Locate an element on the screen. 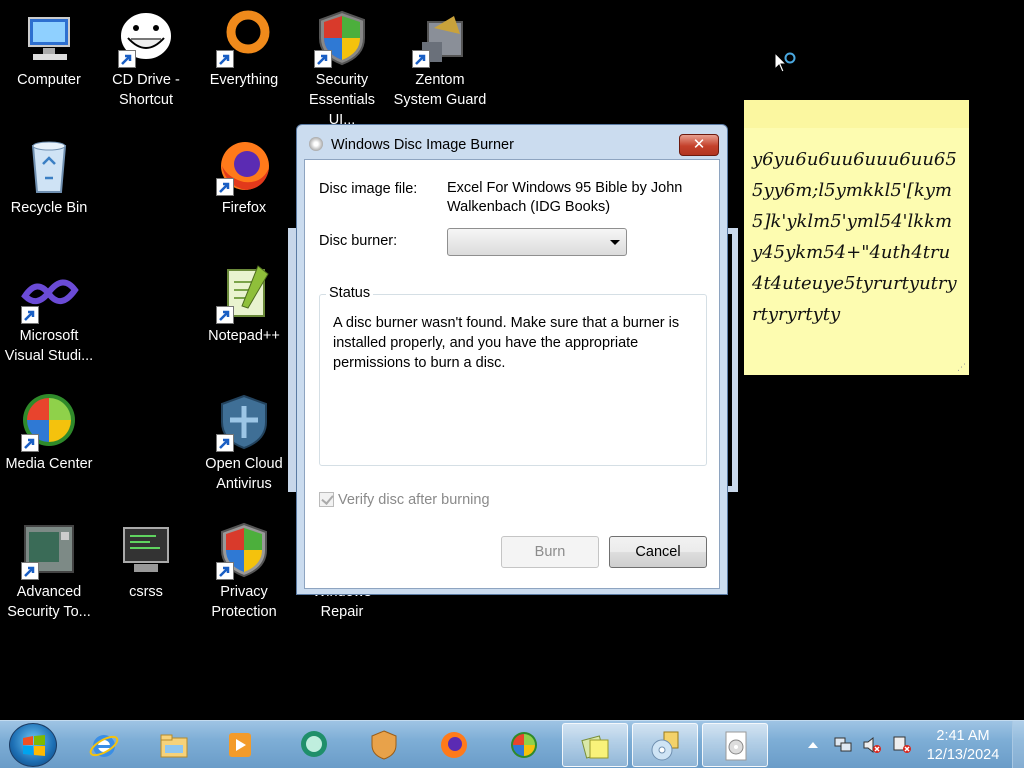 The height and width of the screenshot is (768, 1024). desktop-icon-label: Recycle Bin is located at coordinates (49, 208).